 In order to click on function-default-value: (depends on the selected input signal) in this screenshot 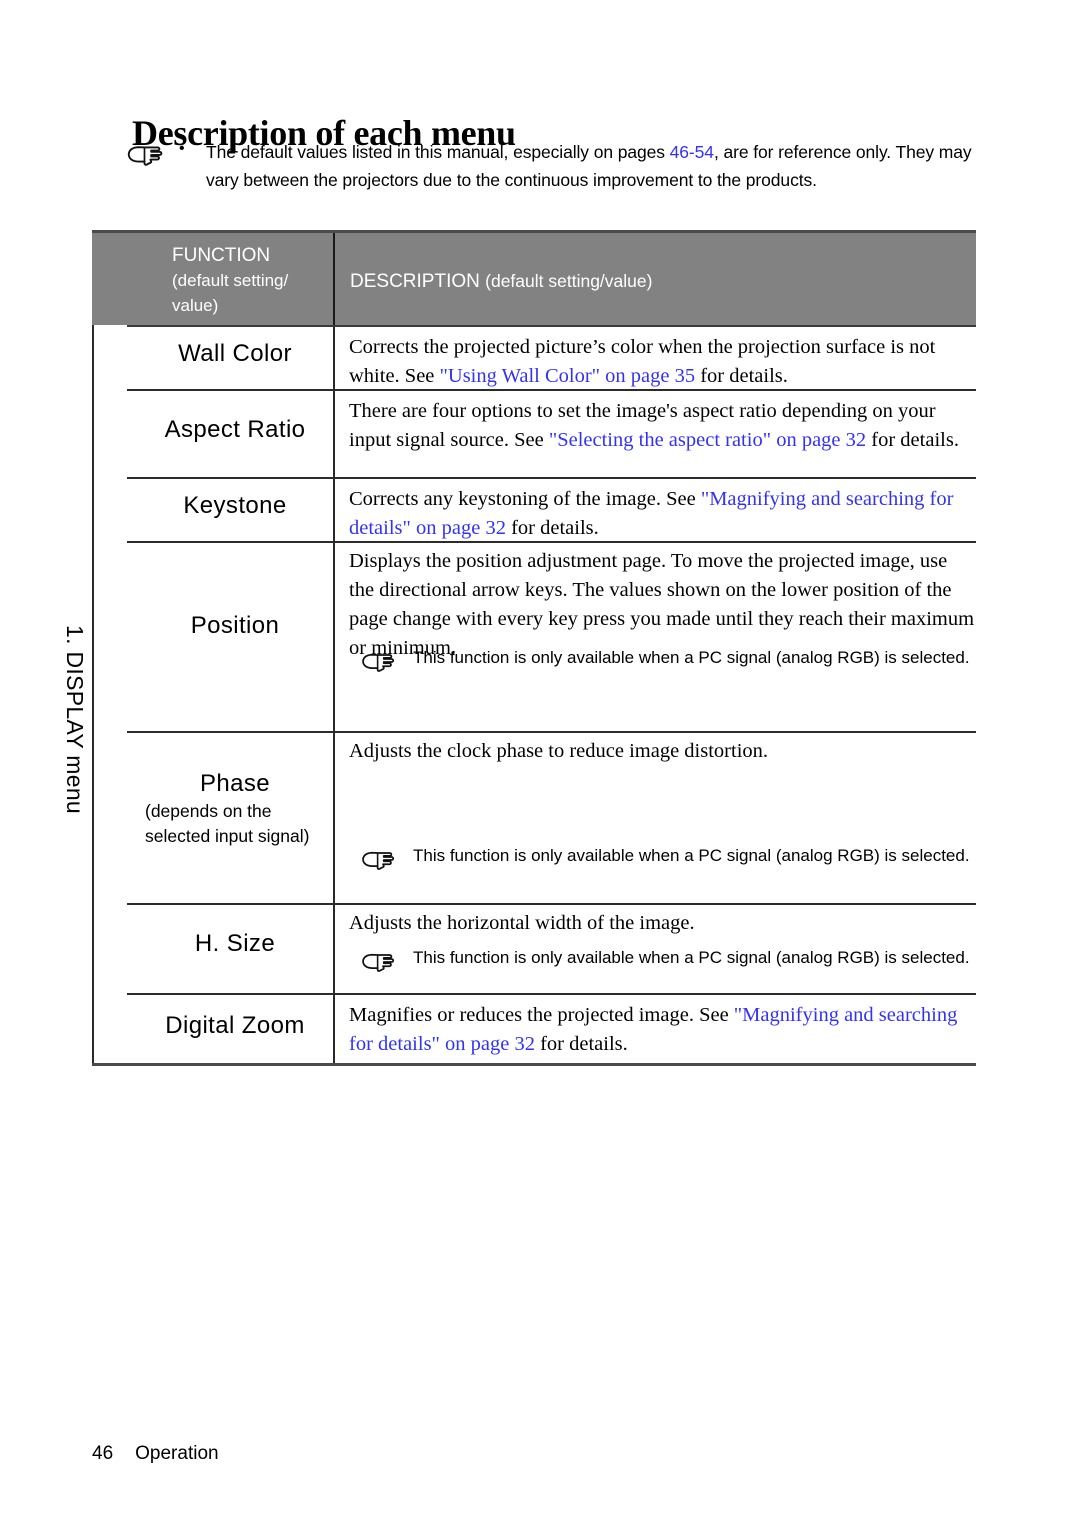, I will do `click(227, 823)`.